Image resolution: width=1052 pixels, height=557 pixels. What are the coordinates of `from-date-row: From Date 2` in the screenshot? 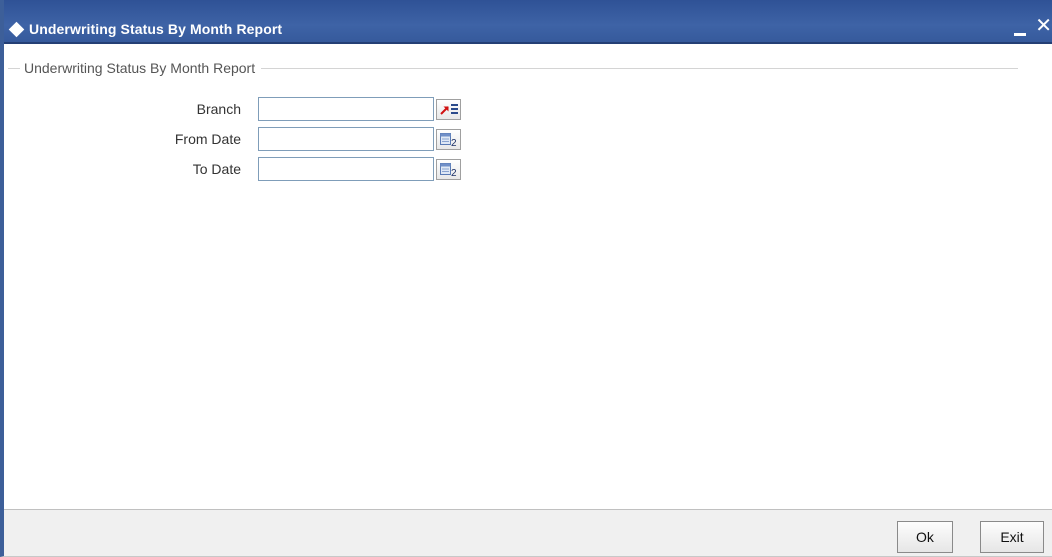 It's located at (258, 139).